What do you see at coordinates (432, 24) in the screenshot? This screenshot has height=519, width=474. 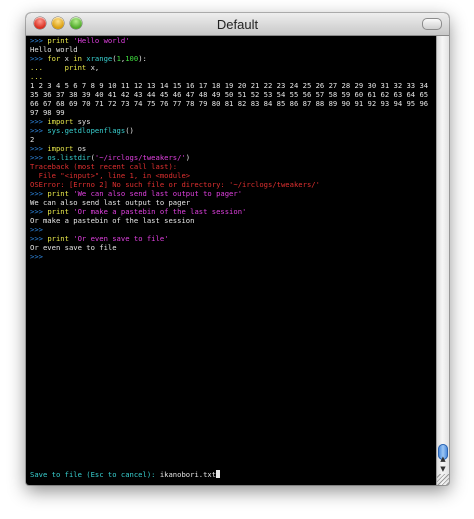 I see `toolbar-toggle-button` at bounding box center [432, 24].